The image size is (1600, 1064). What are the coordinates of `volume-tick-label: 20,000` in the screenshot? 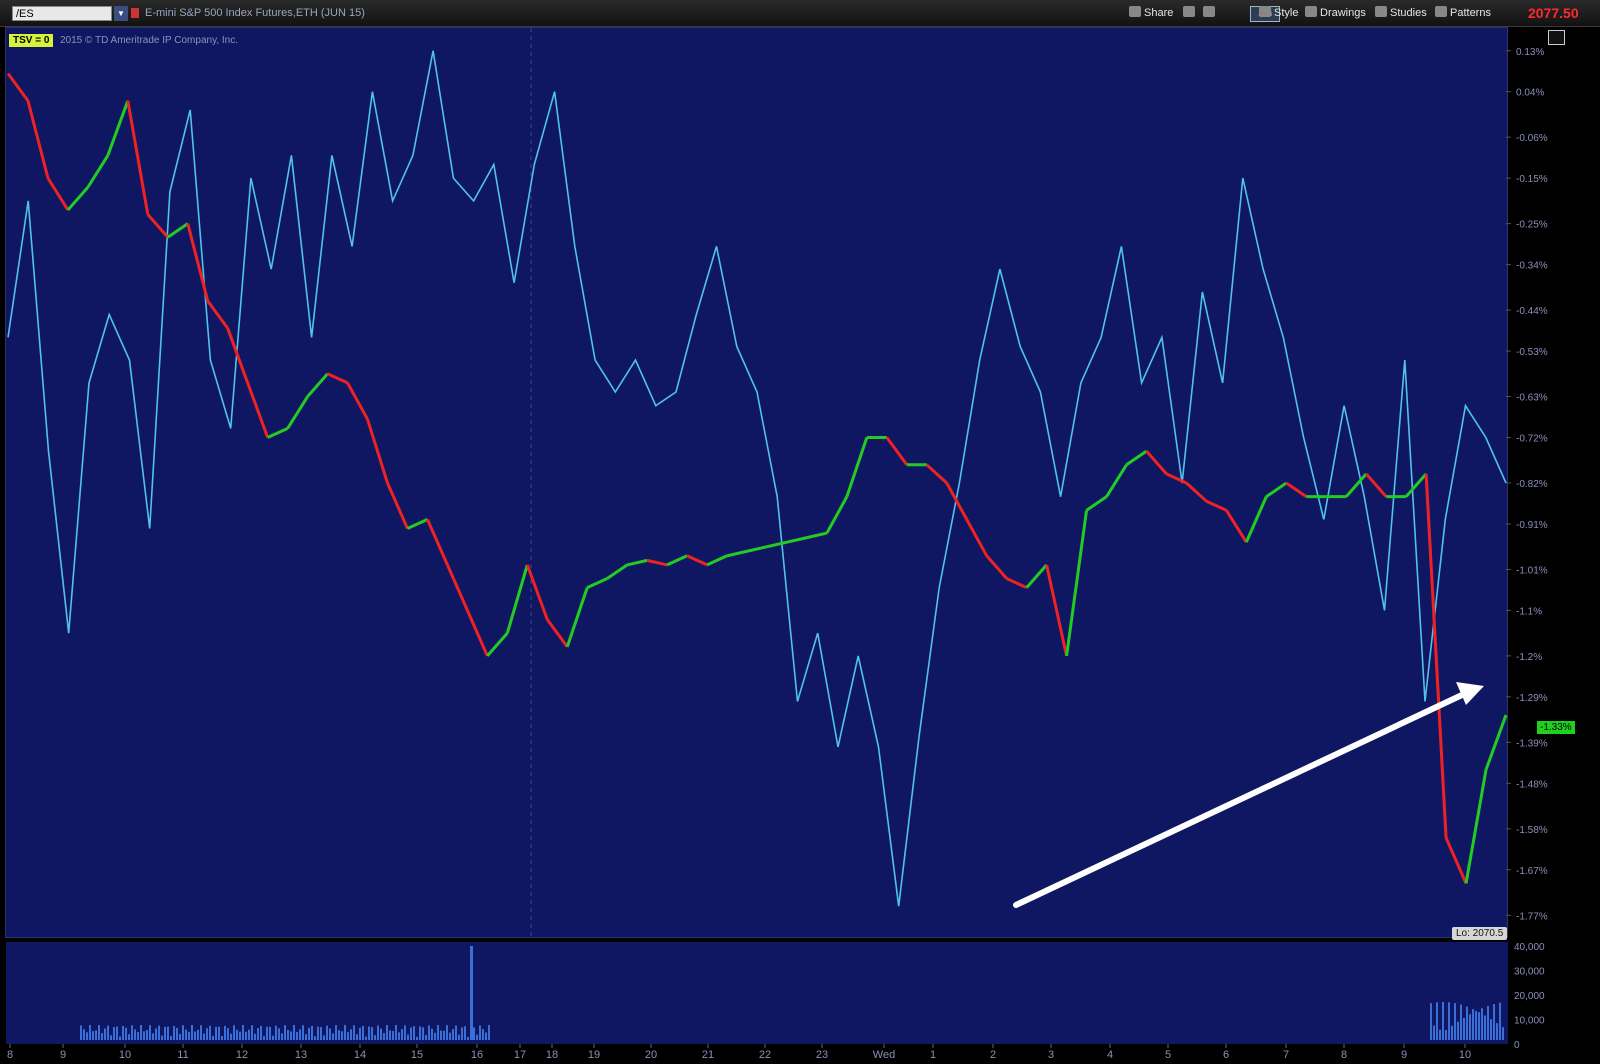 It's located at (1529, 996).